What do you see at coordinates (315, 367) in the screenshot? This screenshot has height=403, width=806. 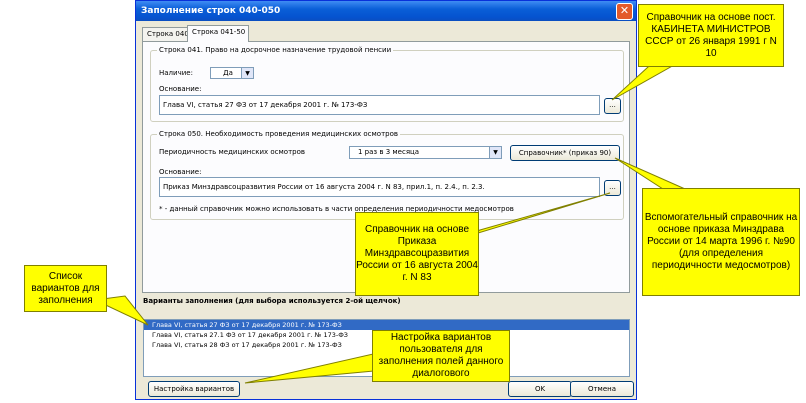 I see `pointer-c5` at bounding box center [315, 367].